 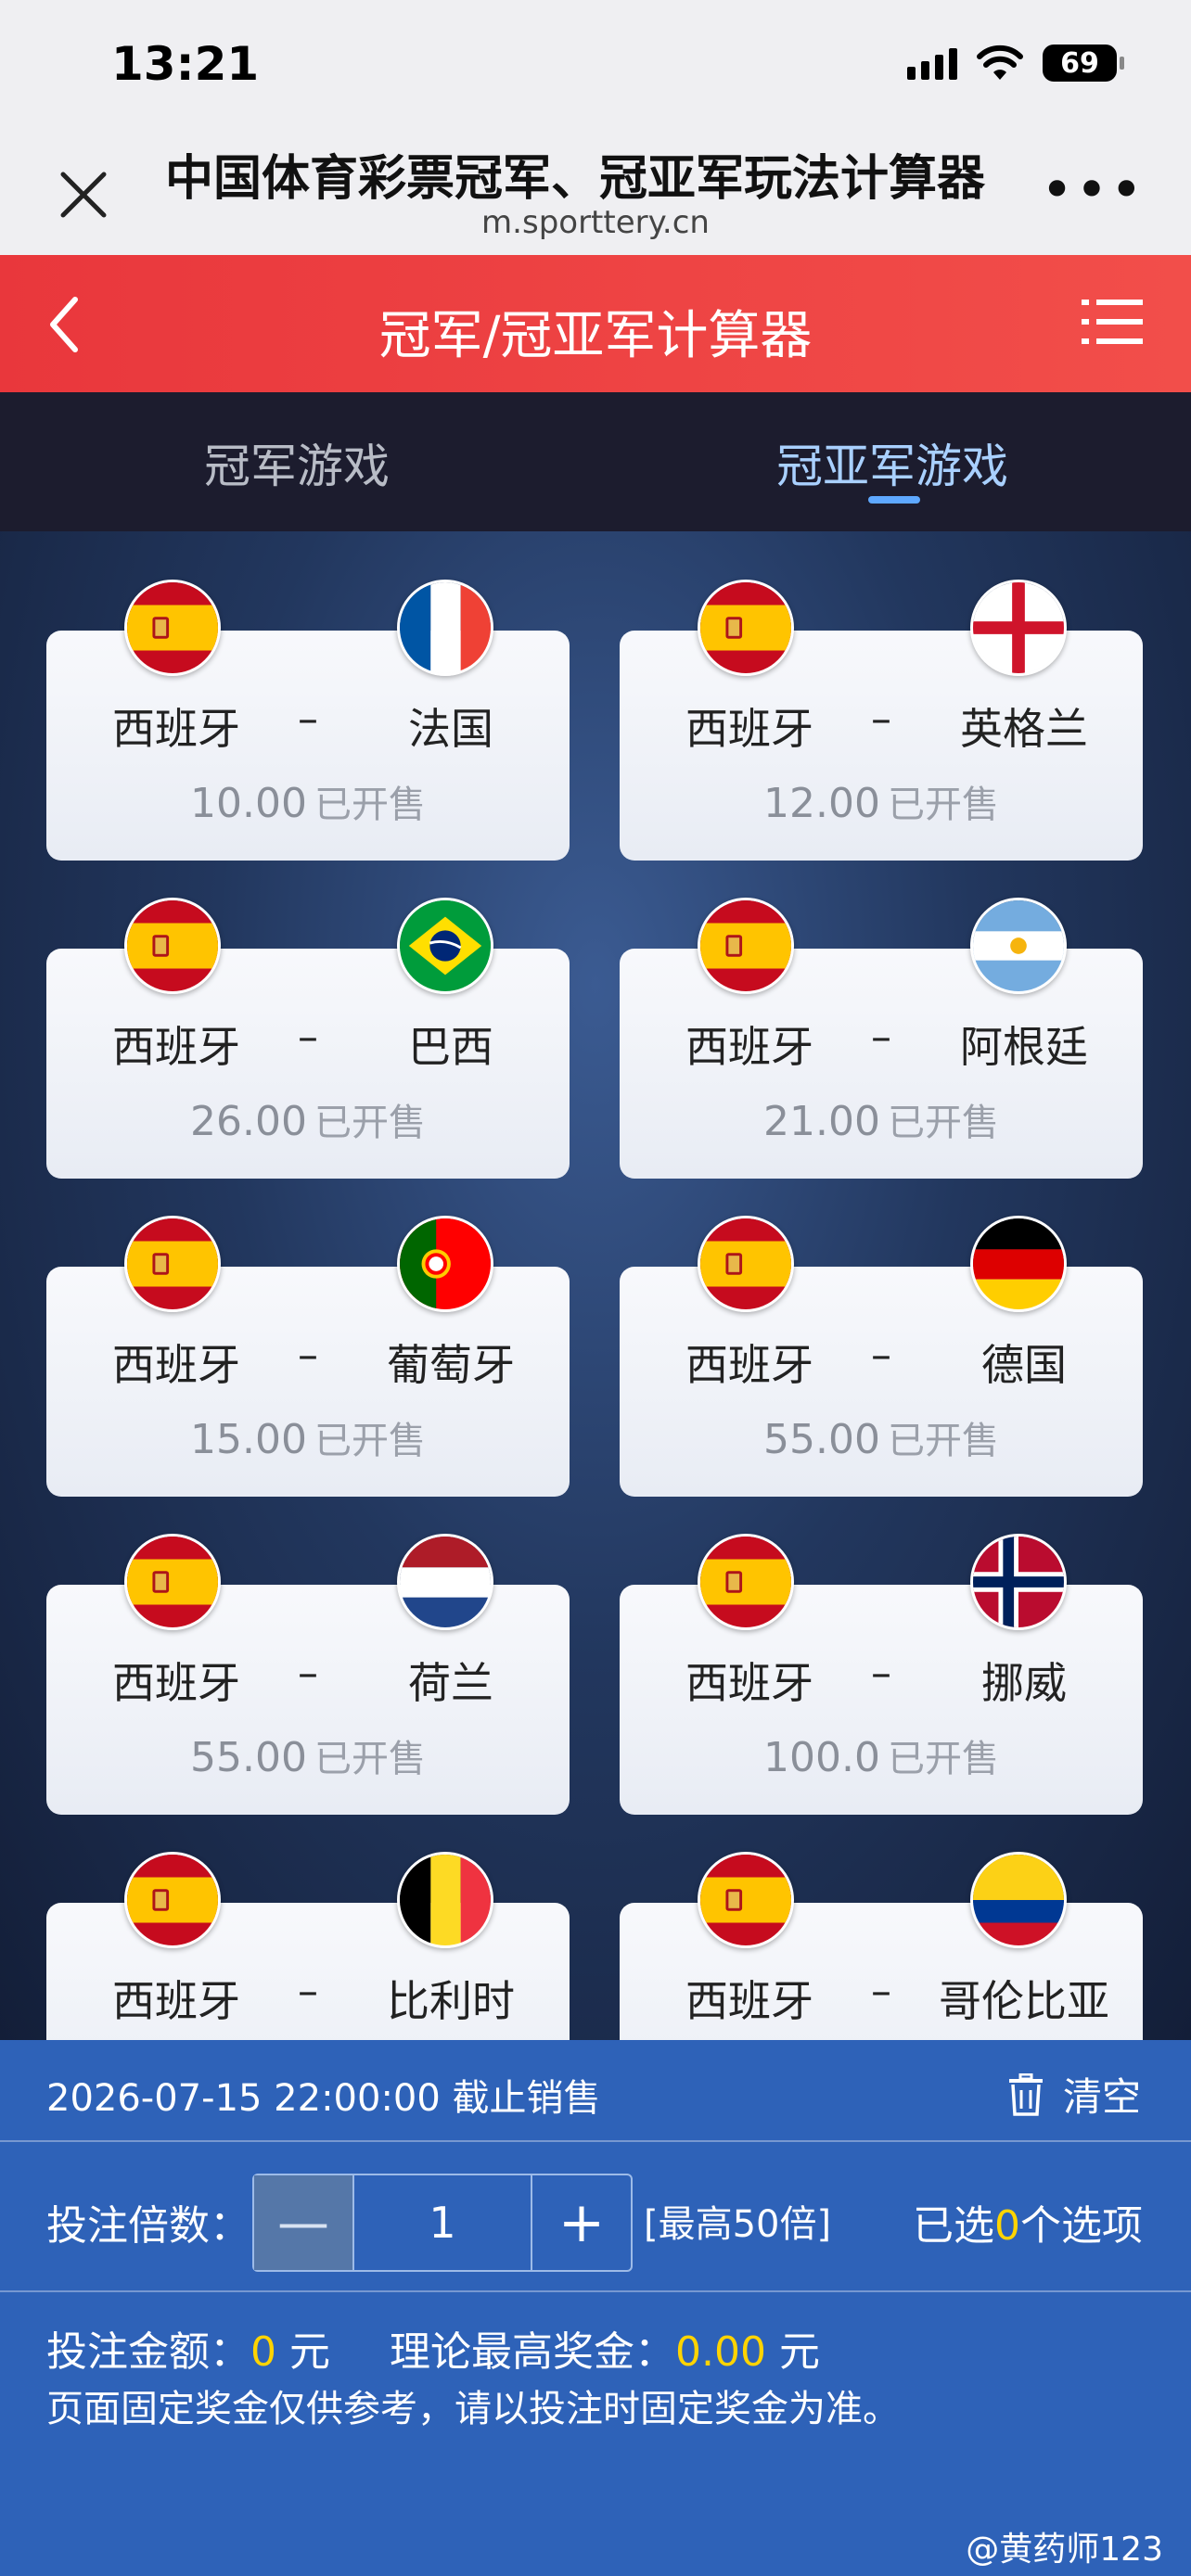 What do you see at coordinates (445, 628) in the screenshot?
I see `france-flag-icon` at bounding box center [445, 628].